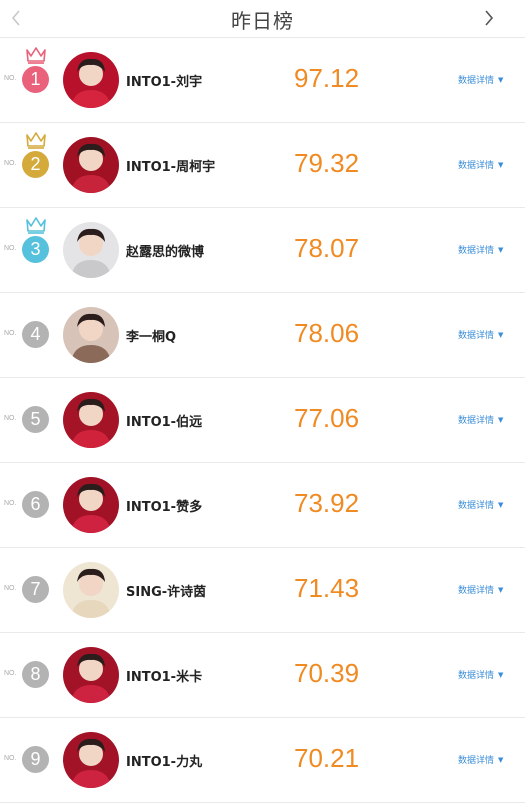  What do you see at coordinates (164, 80) in the screenshot?
I see `user-name: INTO1-刘宇` at bounding box center [164, 80].